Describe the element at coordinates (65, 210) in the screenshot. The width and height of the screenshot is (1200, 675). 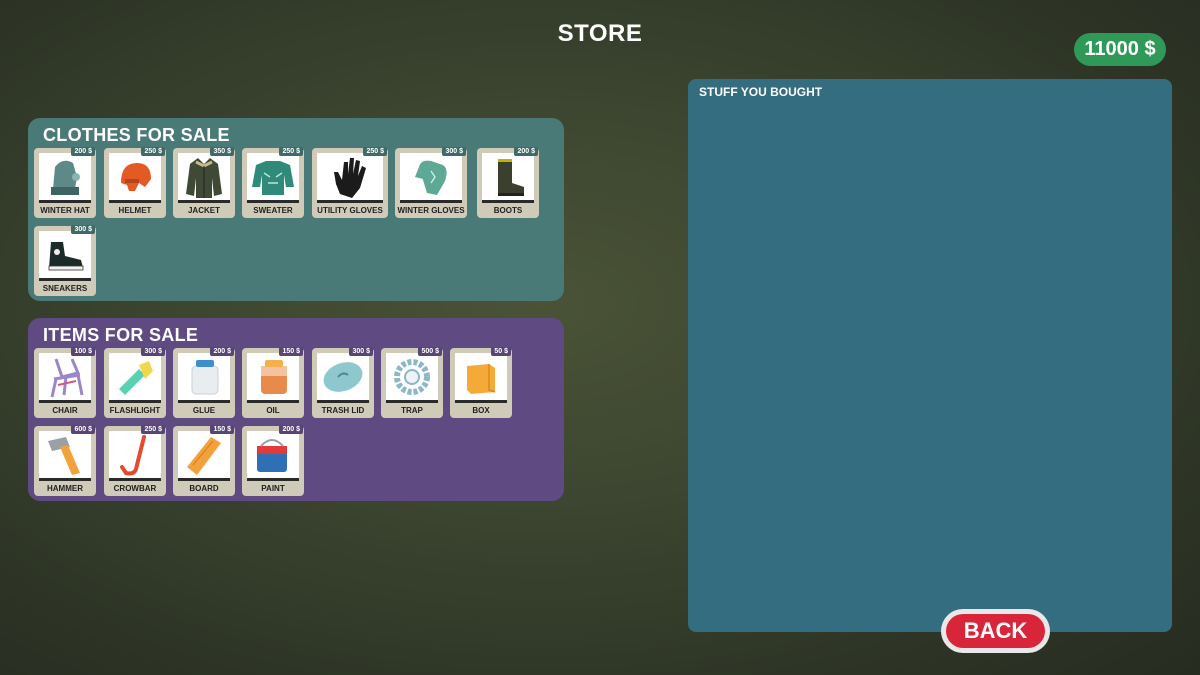
I see `item-label: WINTER HAT` at that location.